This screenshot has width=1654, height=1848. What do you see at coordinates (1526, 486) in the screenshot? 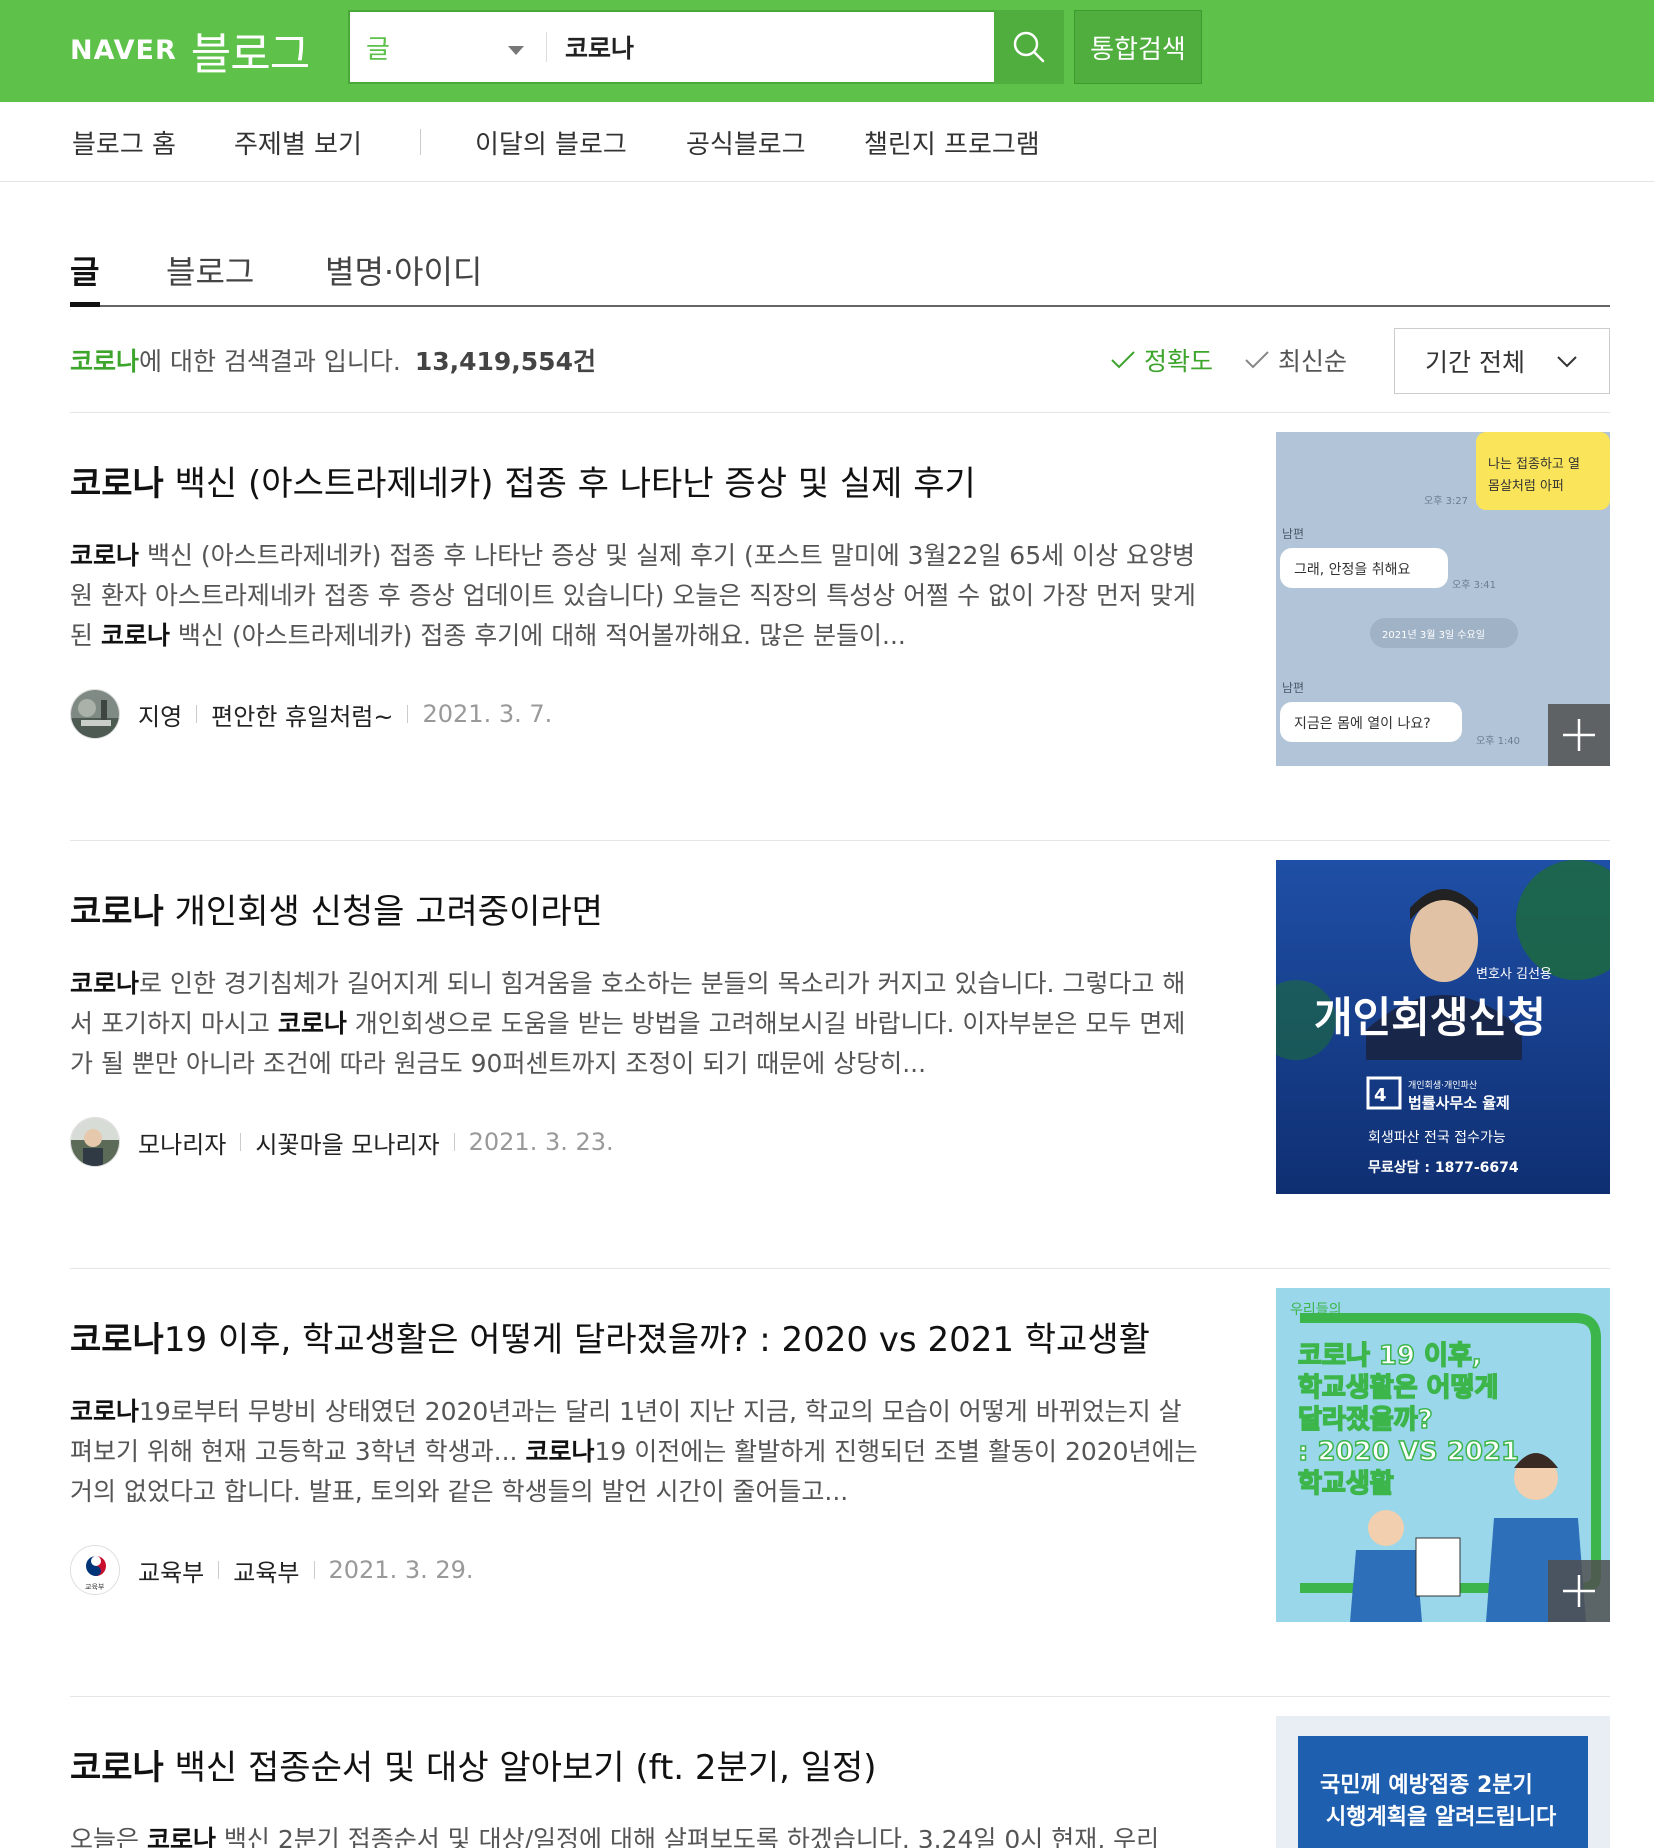
I see `svg-text: 몸살처럼 아퍼` at bounding box center [1526, 486].